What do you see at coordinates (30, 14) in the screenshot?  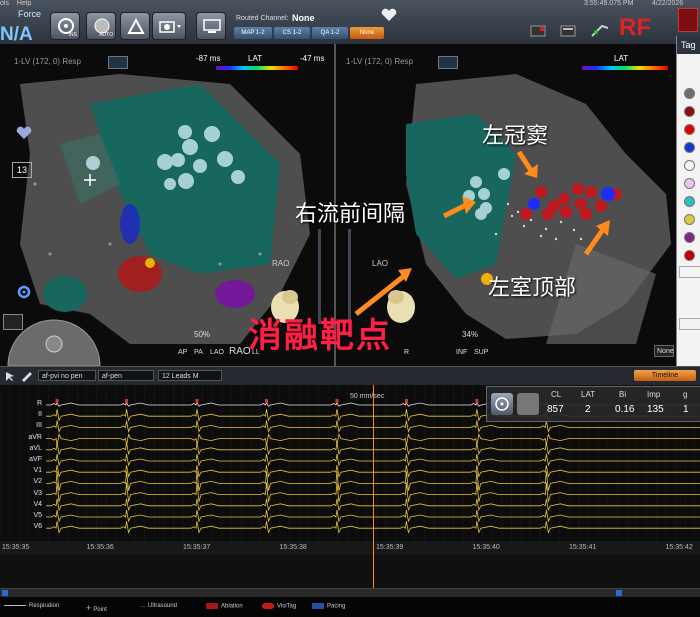 I see `force-label: Force` at bounding box center [30, 14].